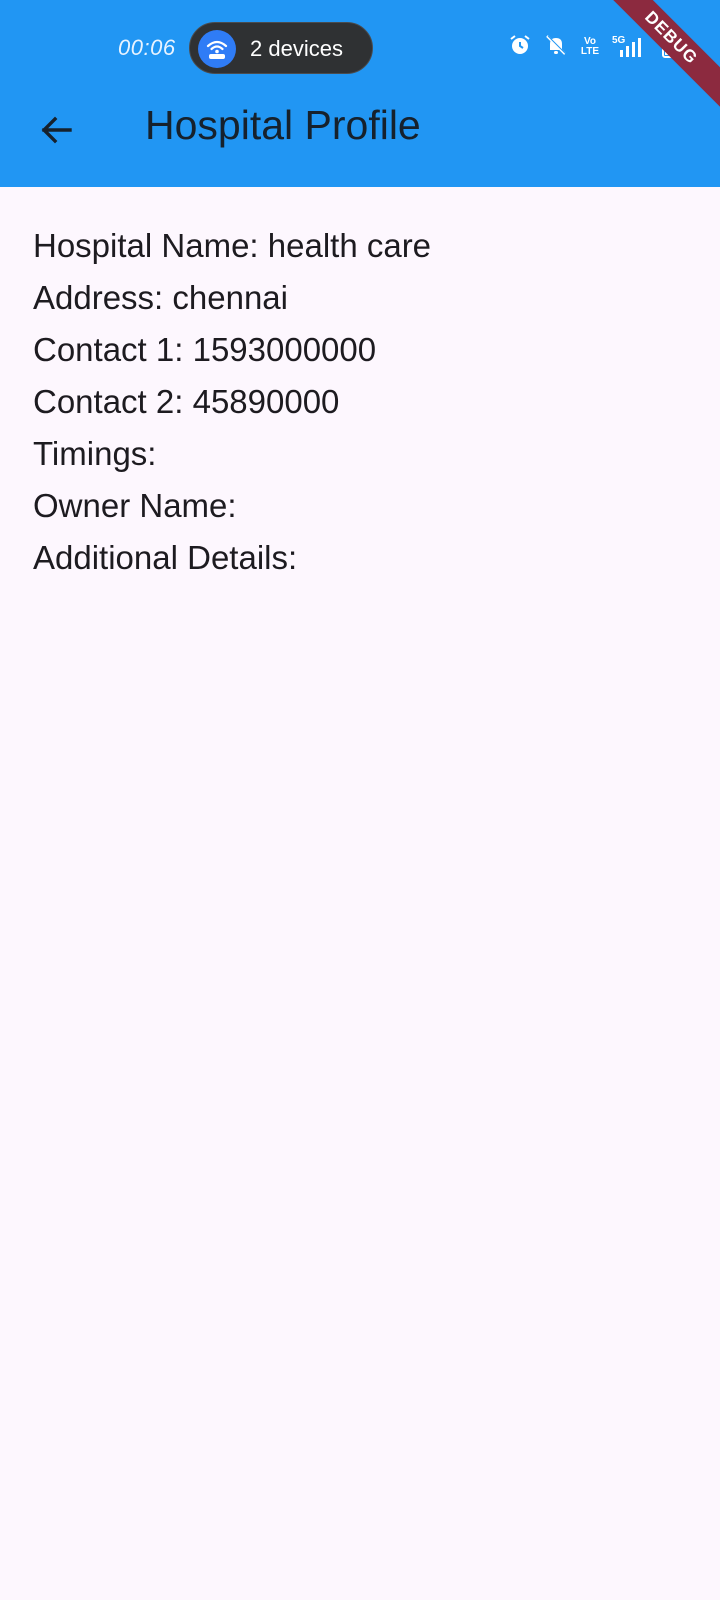 The width and height of the screenshot is (720, 1600). Describe the element at coordinates (283, 125) in the screenshot. I see `page-title: Hospital Profile` at that location.